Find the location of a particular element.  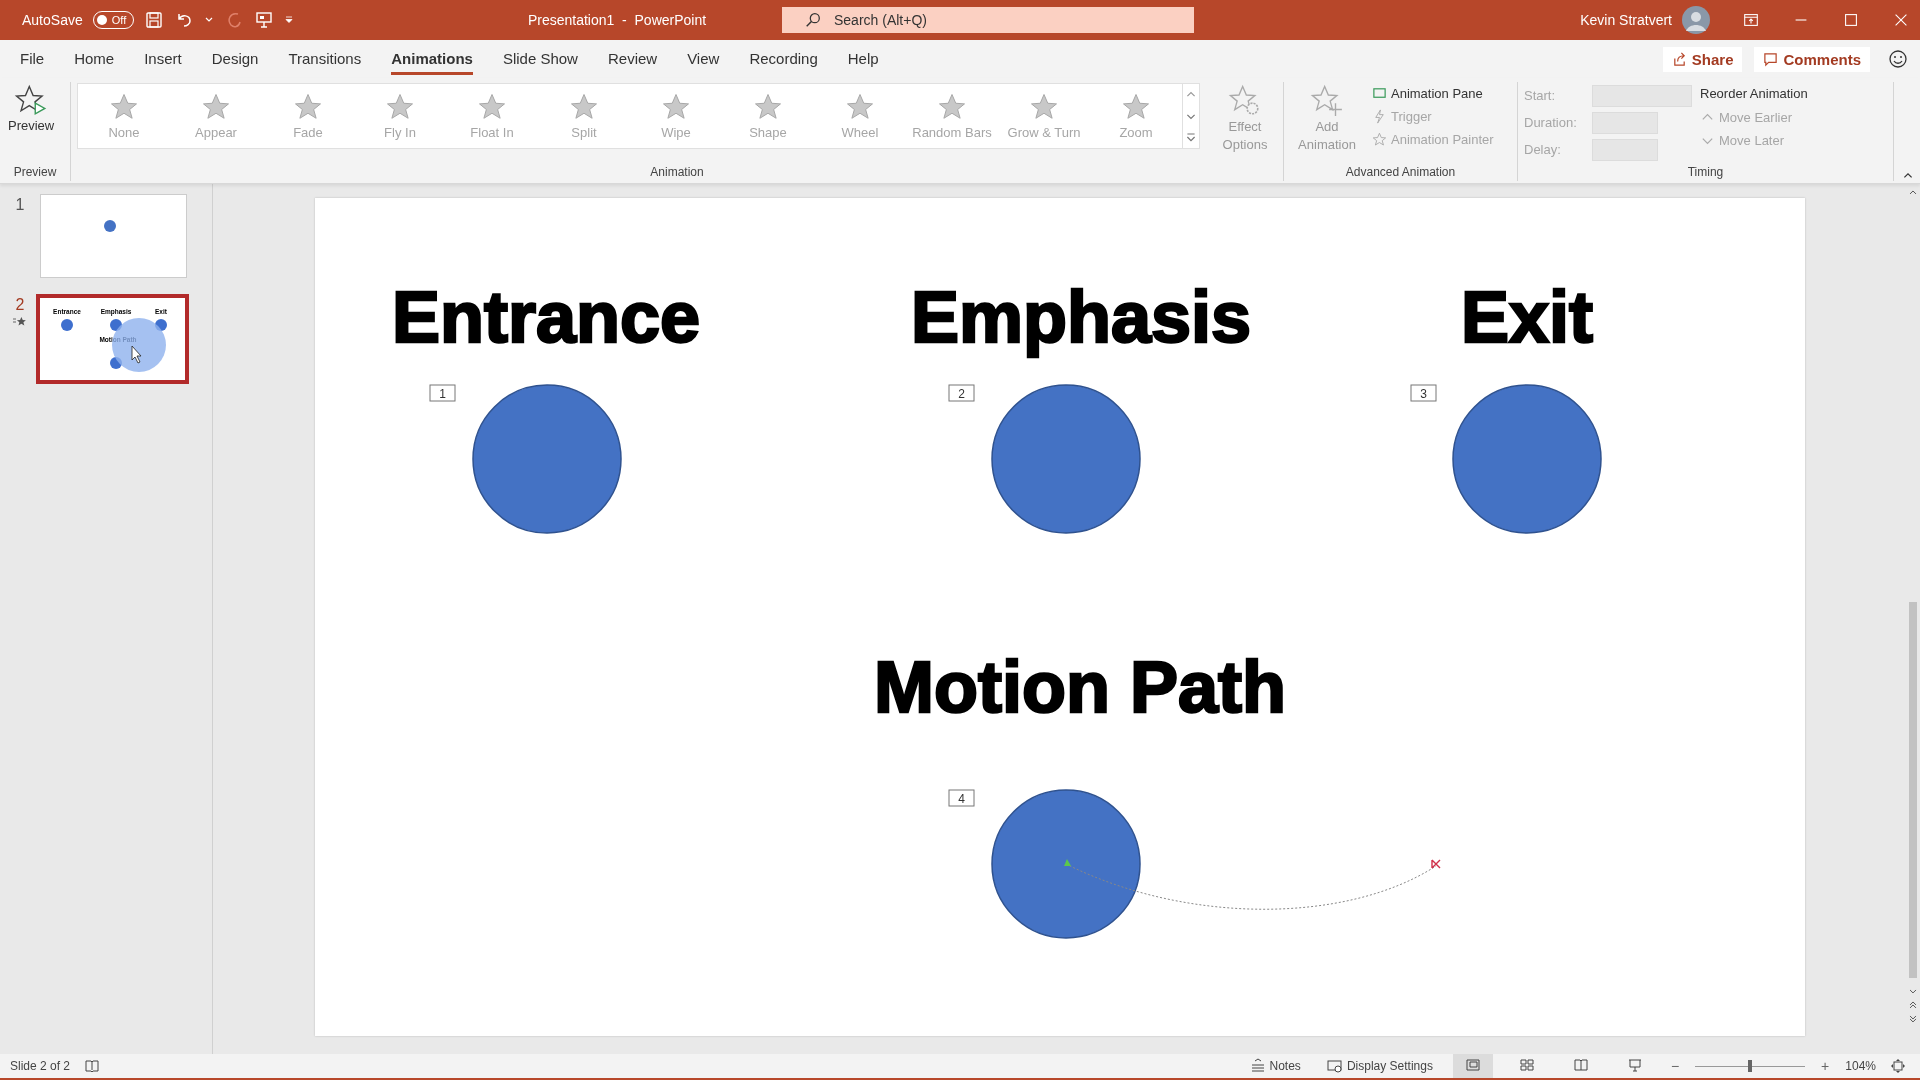

animation-tag: 2 is located at coordinates (961, 393).